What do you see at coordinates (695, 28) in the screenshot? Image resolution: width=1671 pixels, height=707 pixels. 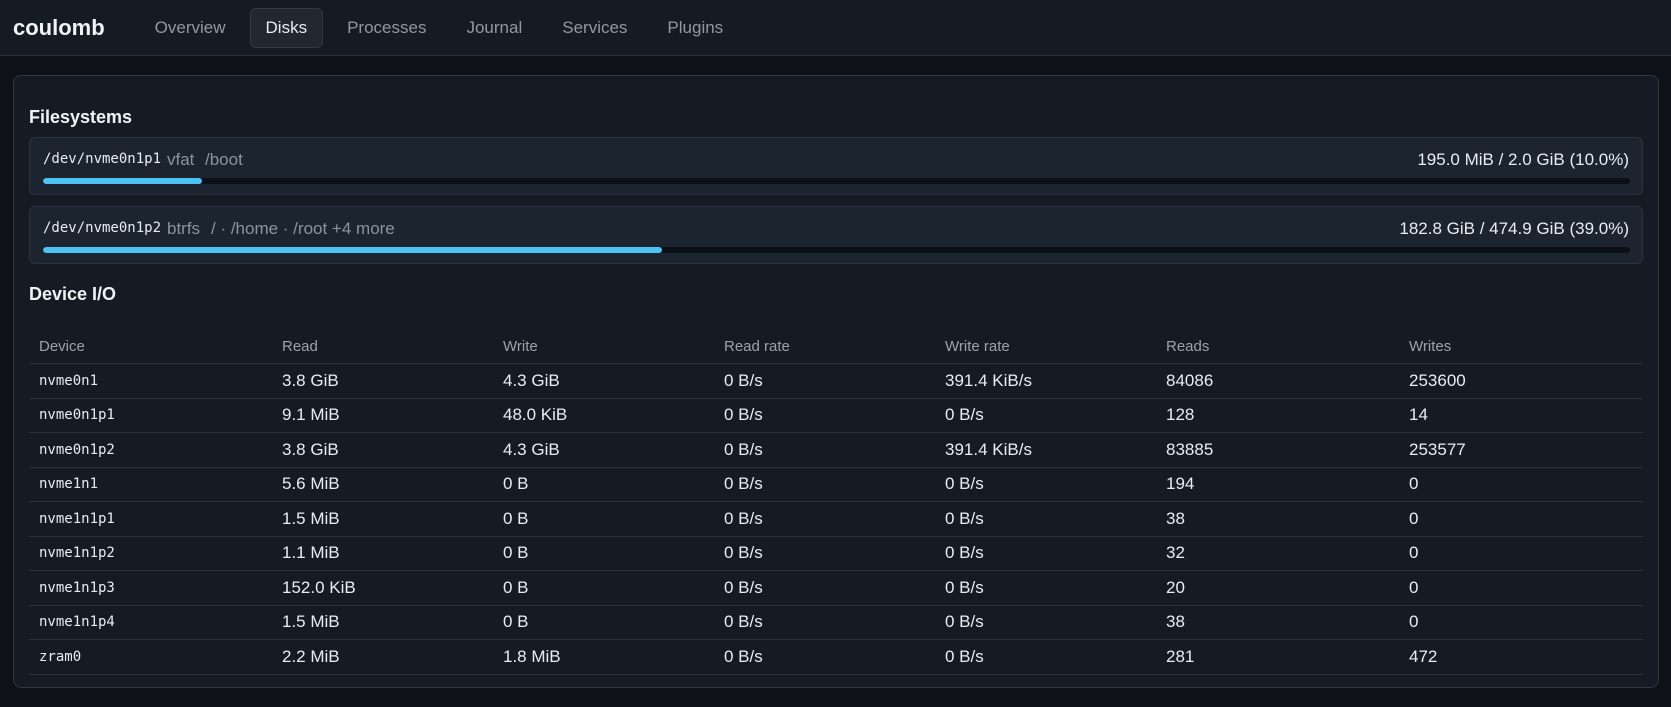 I see `tab-plugins: Plugins` at bounding box center [695, 28].